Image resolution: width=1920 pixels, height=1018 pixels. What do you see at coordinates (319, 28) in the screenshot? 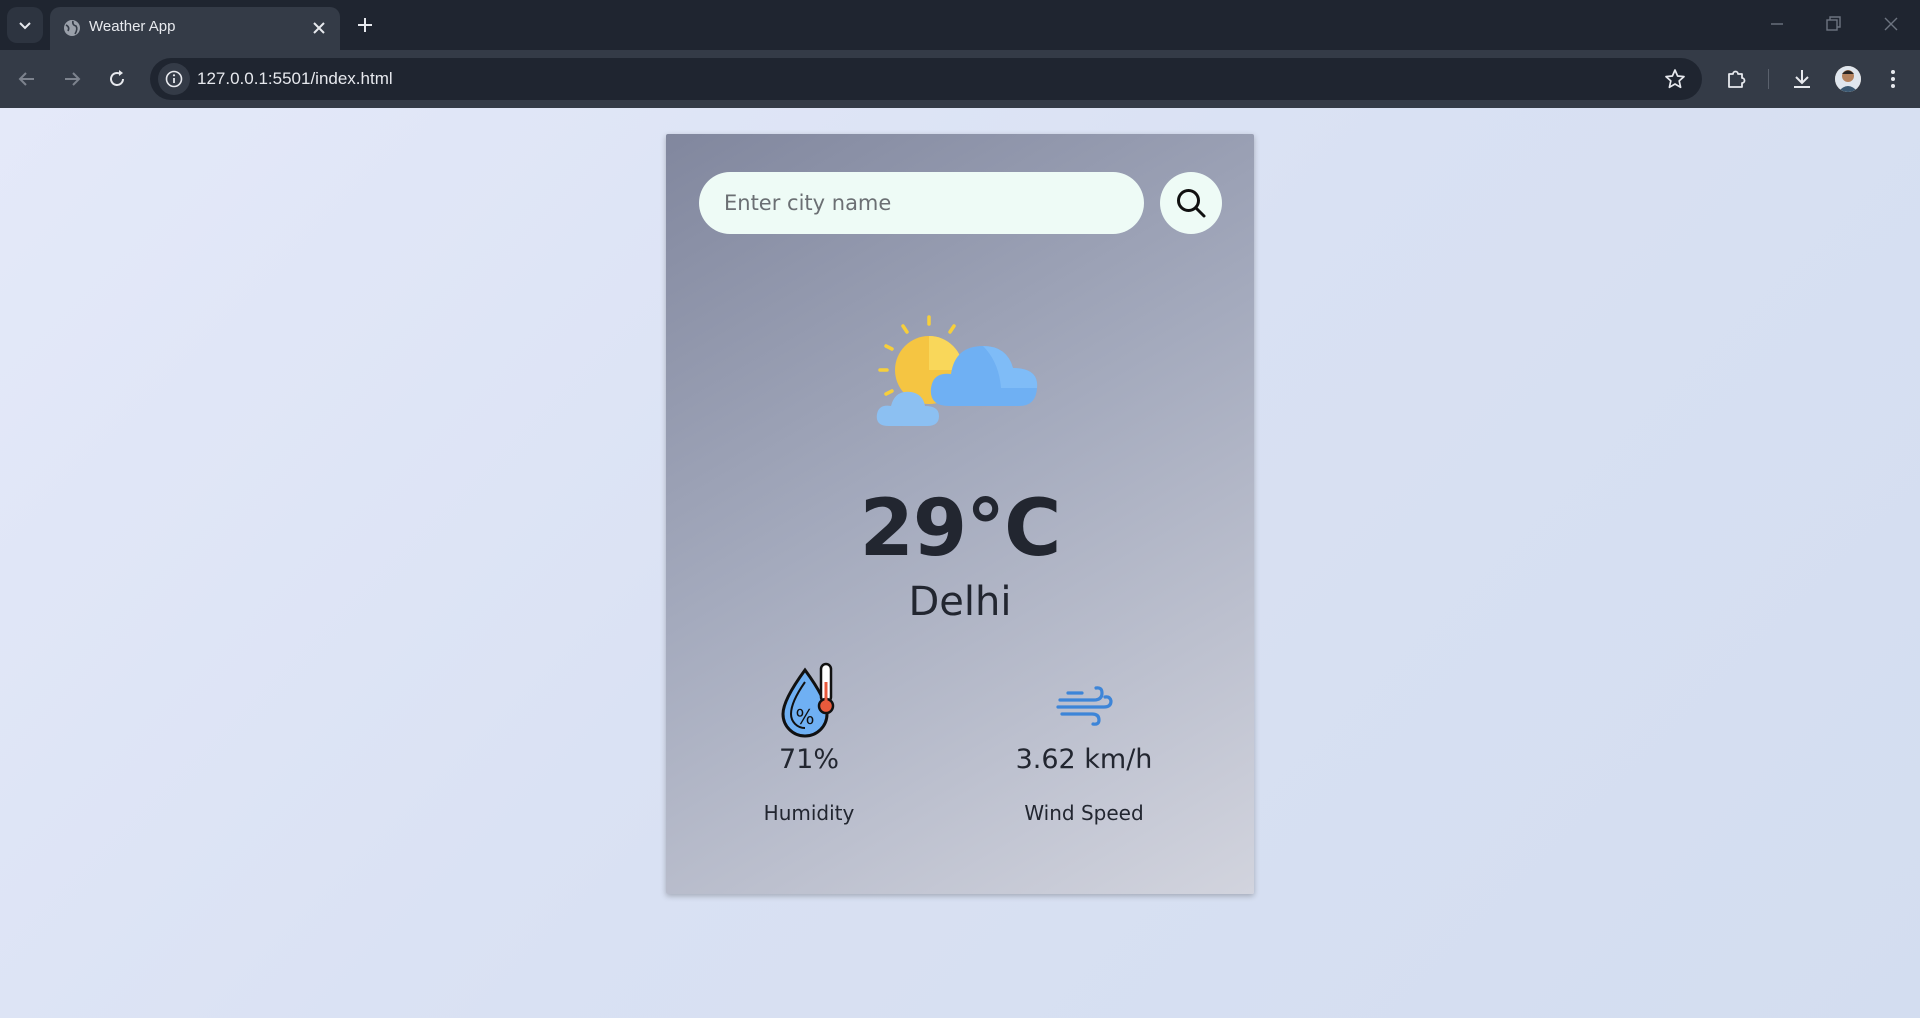
I see `close-icon` at bounding box center [319, 28].